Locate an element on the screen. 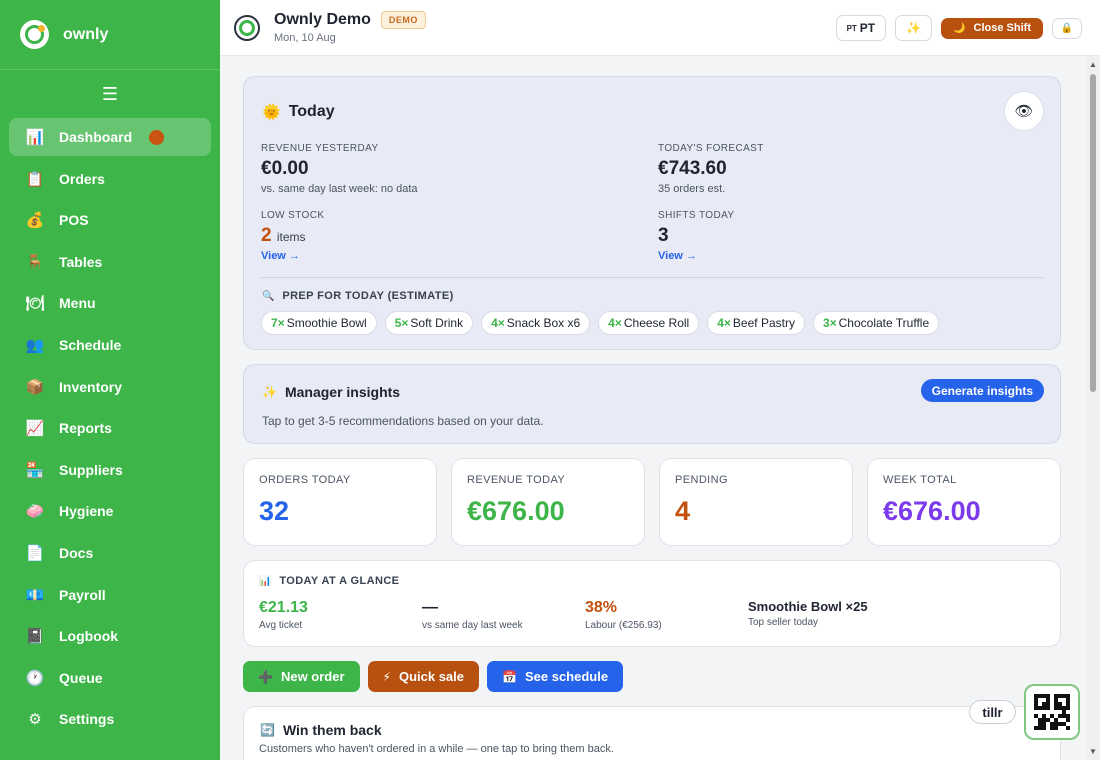 The image size is (1100, 760). main-scrollbar: ▲ ▼ is located at coordinates (1093, 408).